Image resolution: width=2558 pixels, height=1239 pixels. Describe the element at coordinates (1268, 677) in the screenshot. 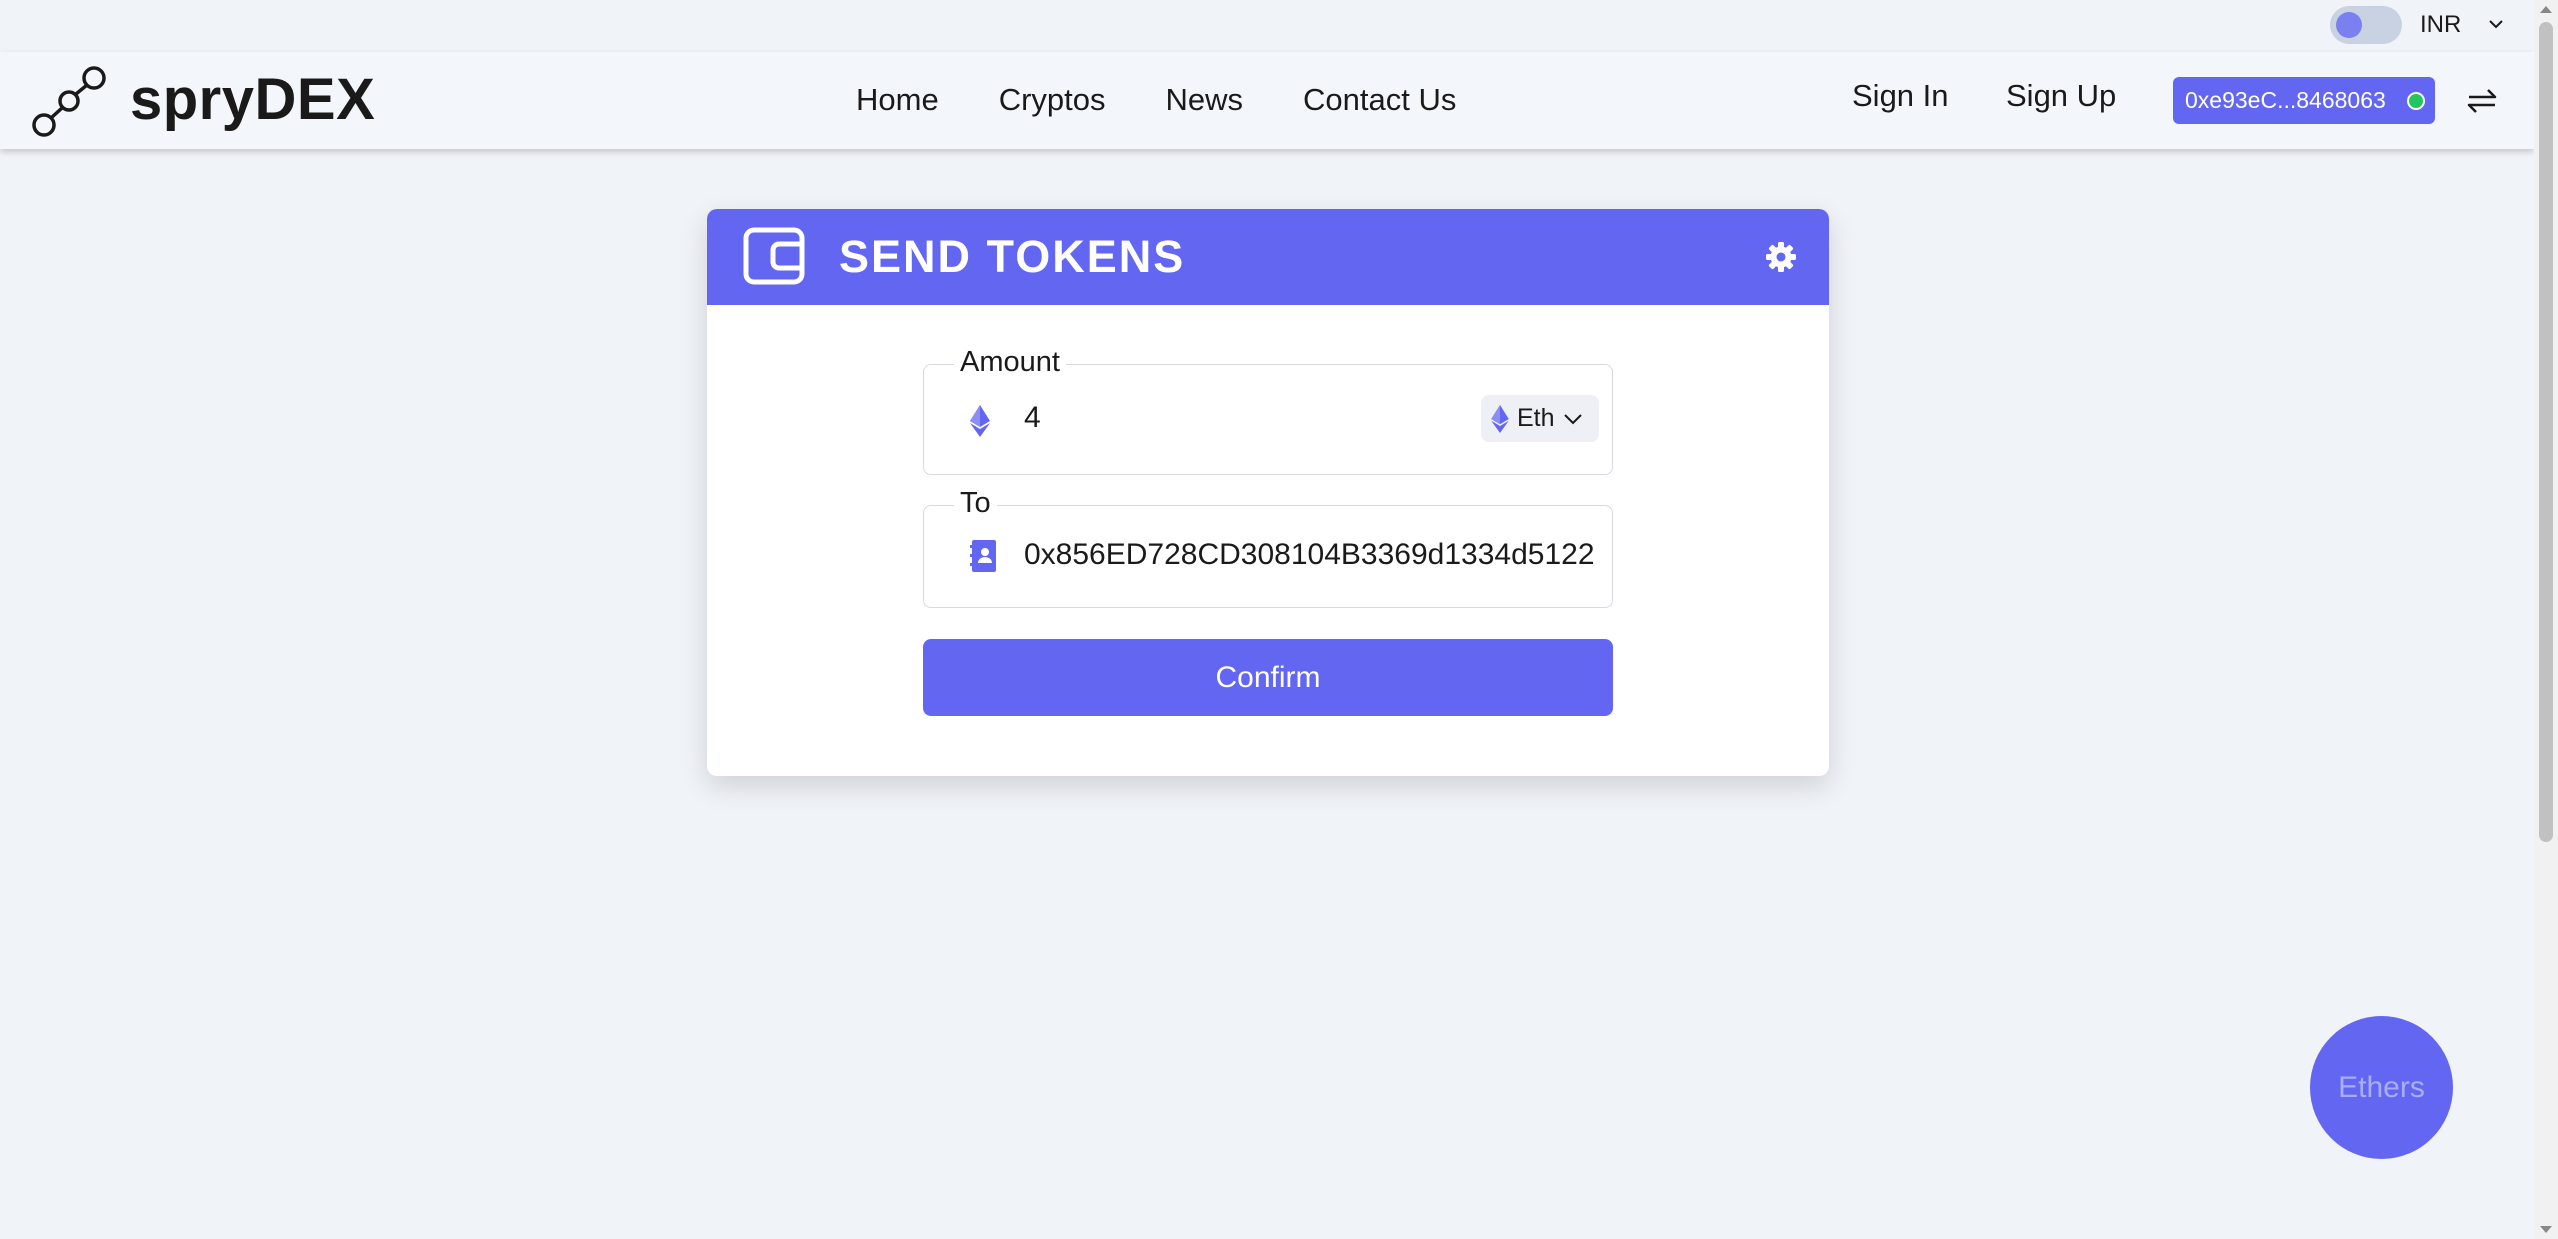

I see `confirm-button: Confirm` at that location.